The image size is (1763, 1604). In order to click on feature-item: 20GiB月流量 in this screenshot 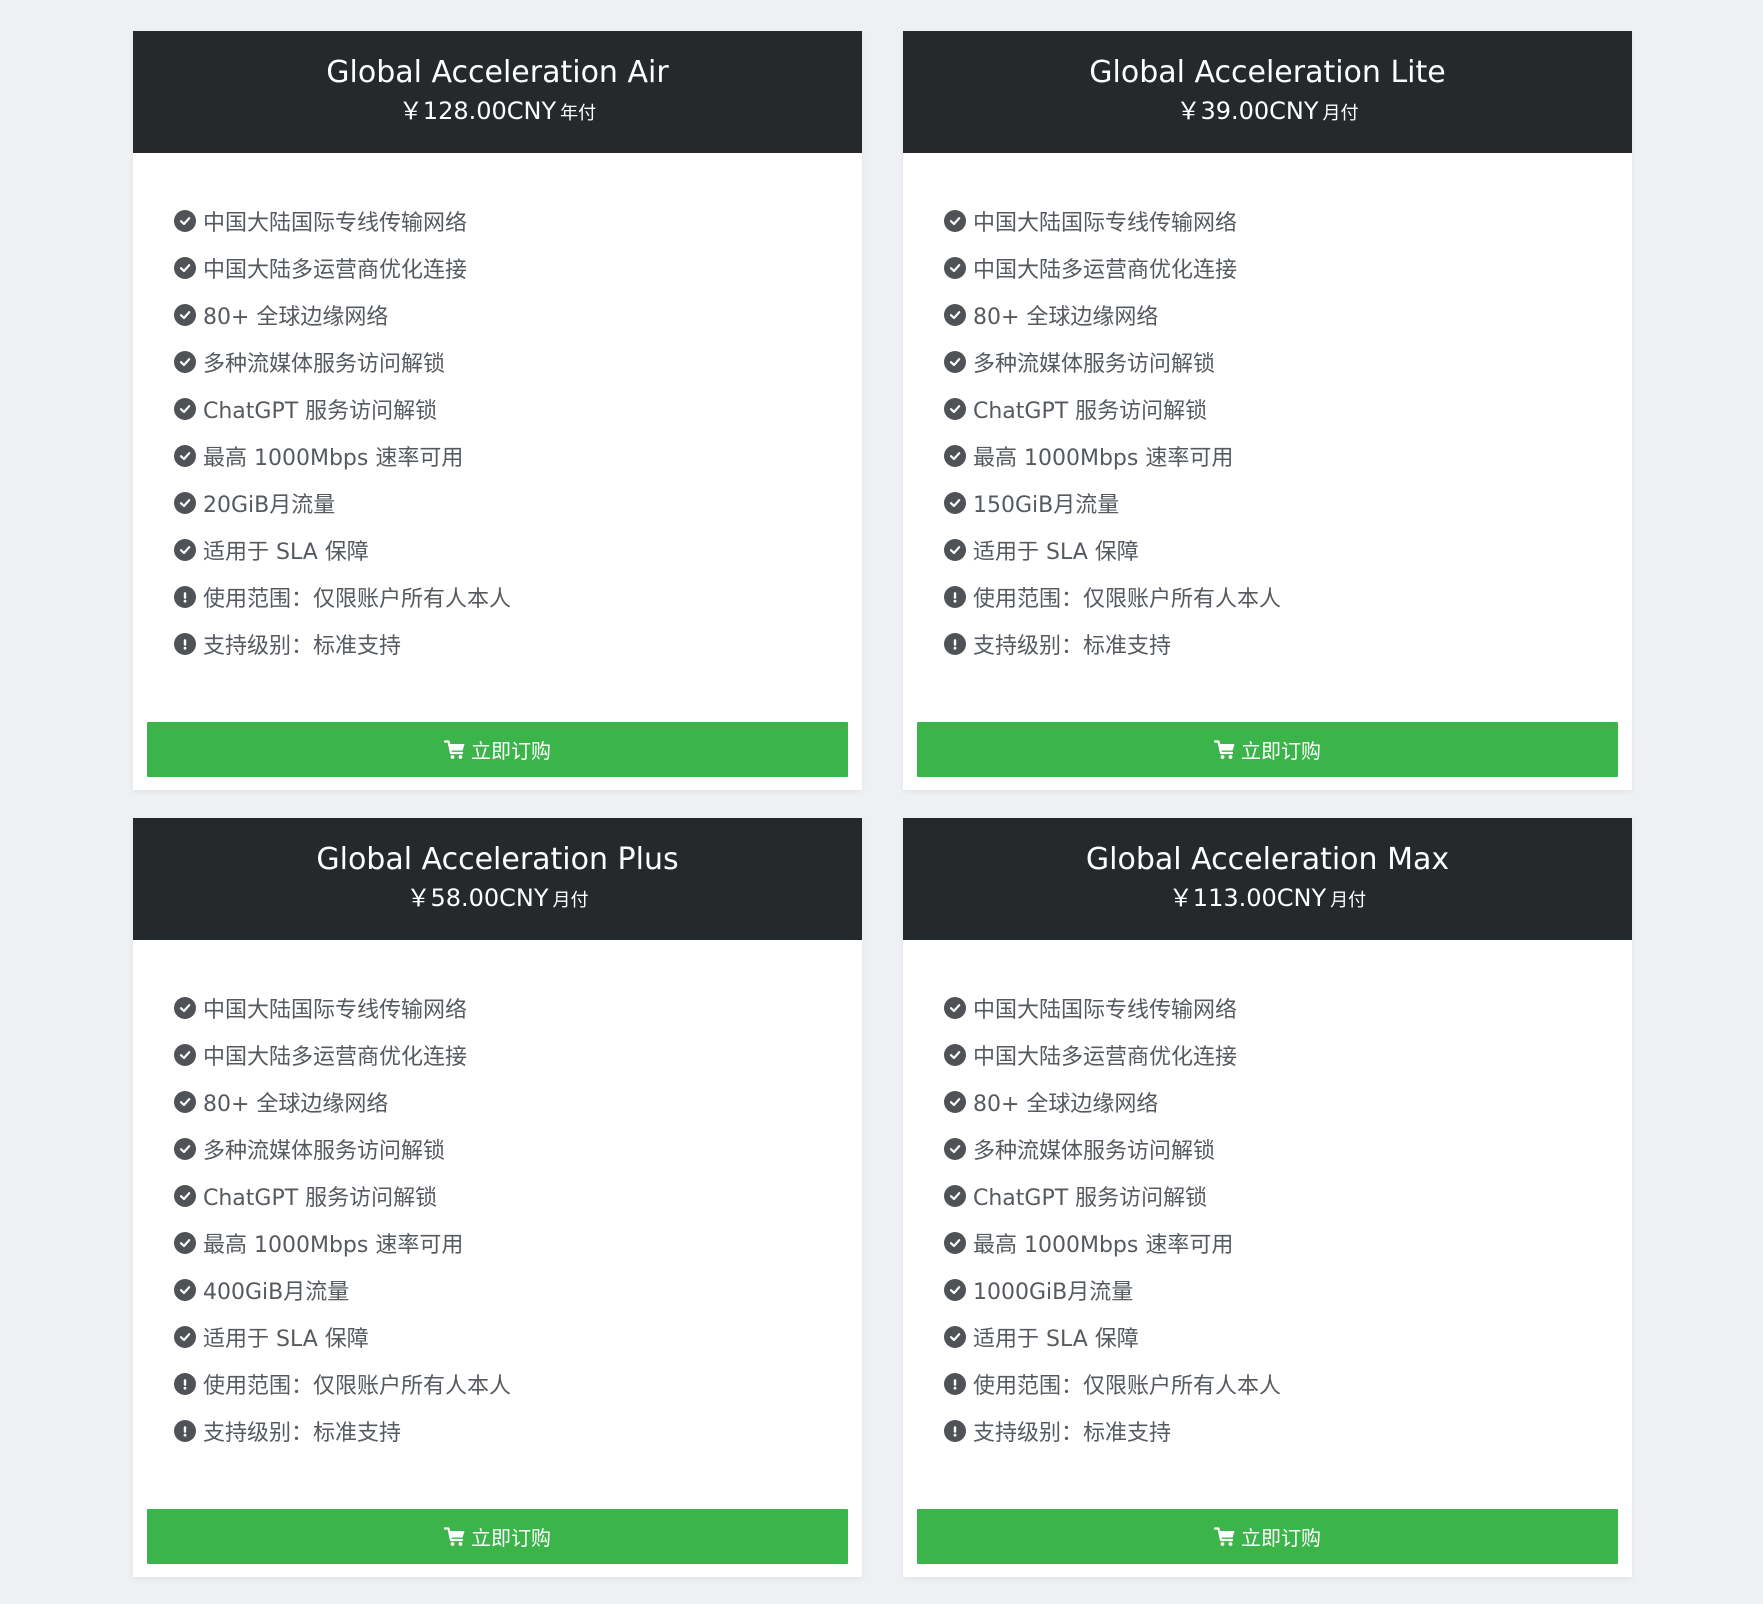, I will do `click(518, 502)`.